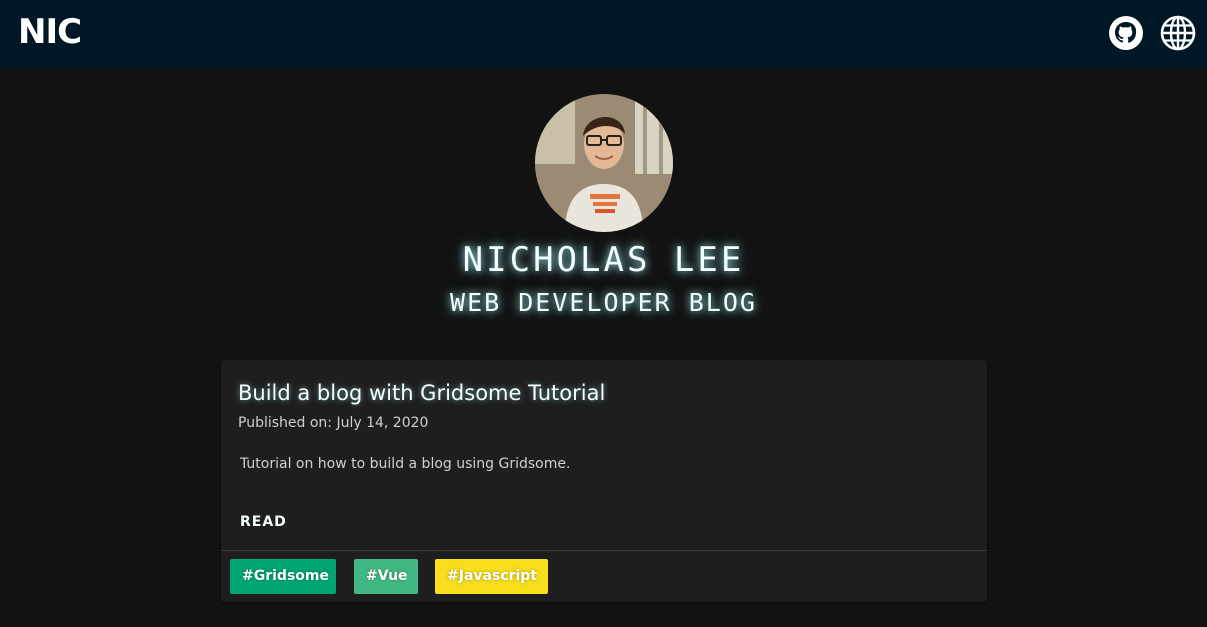 The height and width of the screenshot is (627, 1207). Describe the element at coordinates (333, 423) in the screenshot. I see `post-date: Published on: July 14, 2020` at that location.